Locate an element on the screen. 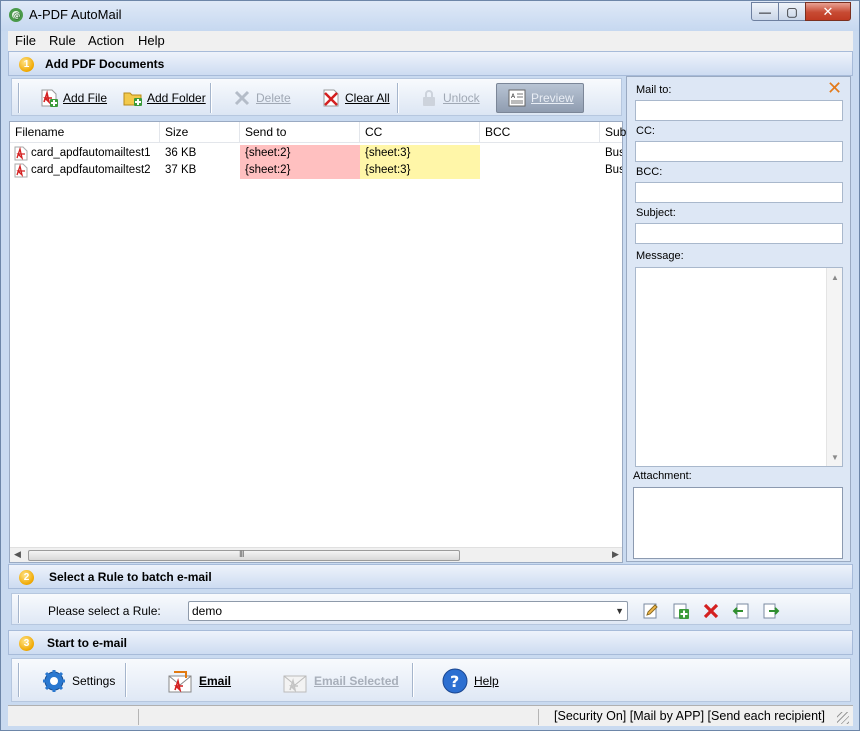  add-folder-button: Add Folder is located at coordinates (164, 98).